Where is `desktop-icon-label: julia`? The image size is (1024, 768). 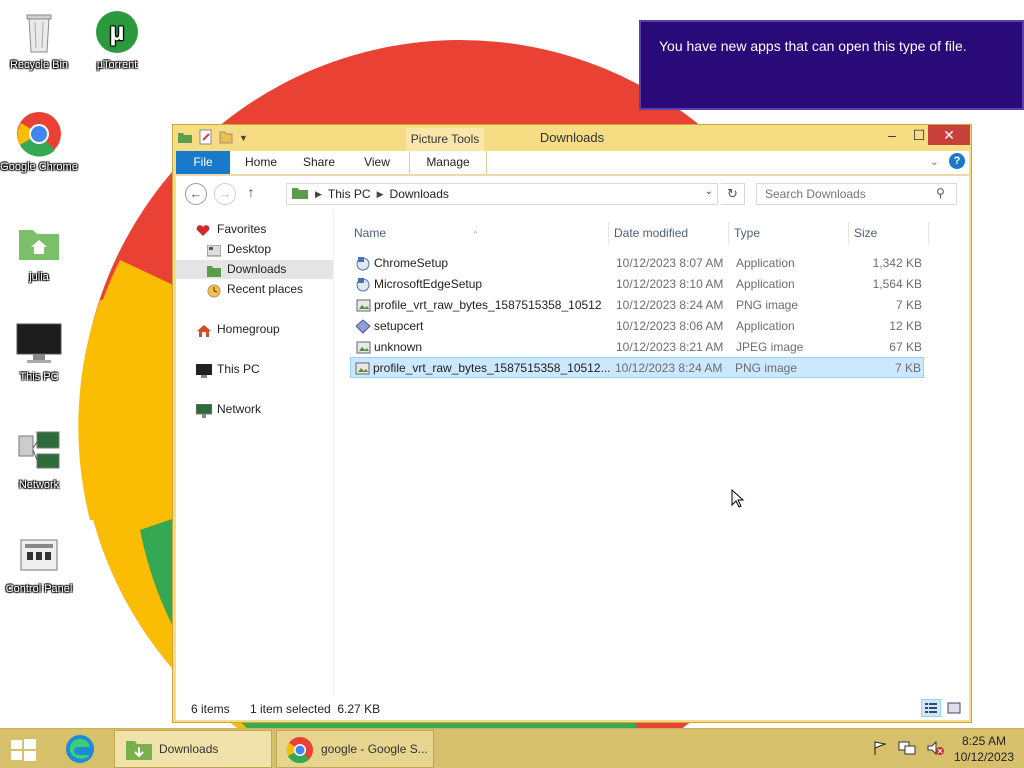 desktop-icon-label: julia is located at coordinates (39, 277).